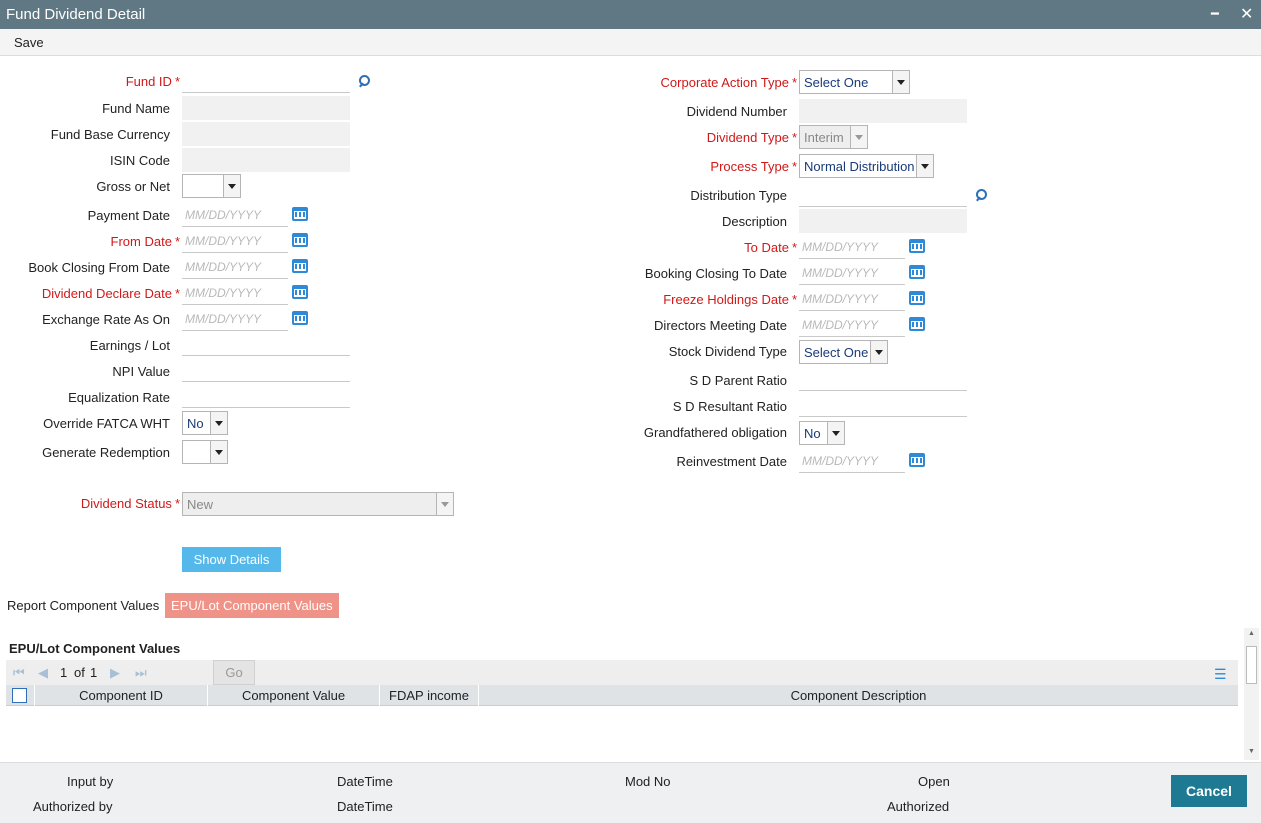 The height and width of the screenshot is (823, 1261). Describe the element at coordinates (1251, 633) in the screenshot. I see `scroll-up-icon: ▲` at that location.